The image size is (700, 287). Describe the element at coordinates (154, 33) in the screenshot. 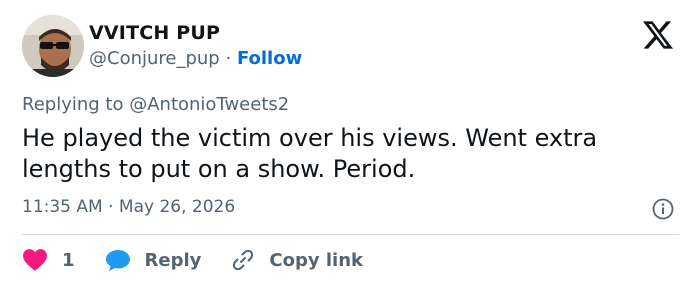

I see `display-name: VVITCH PUP` at that location.